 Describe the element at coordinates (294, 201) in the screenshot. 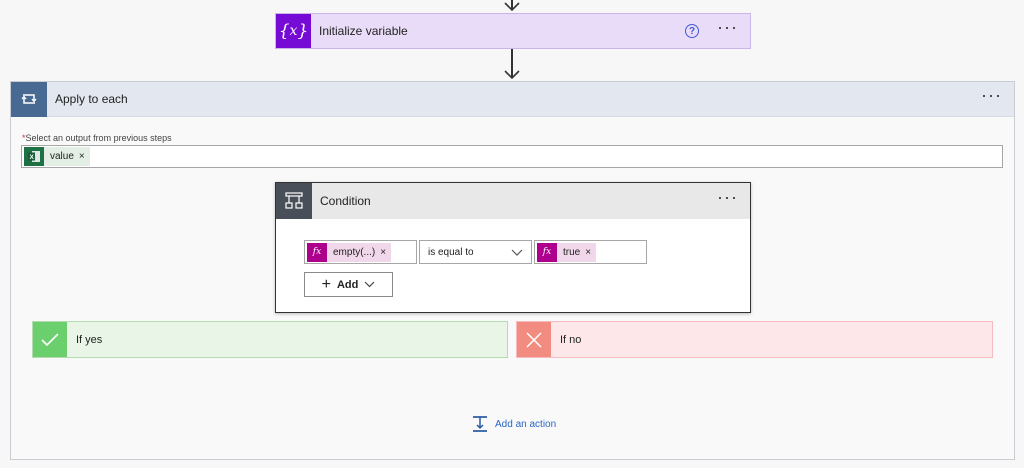

I see `condition-branch-icon` at that location.